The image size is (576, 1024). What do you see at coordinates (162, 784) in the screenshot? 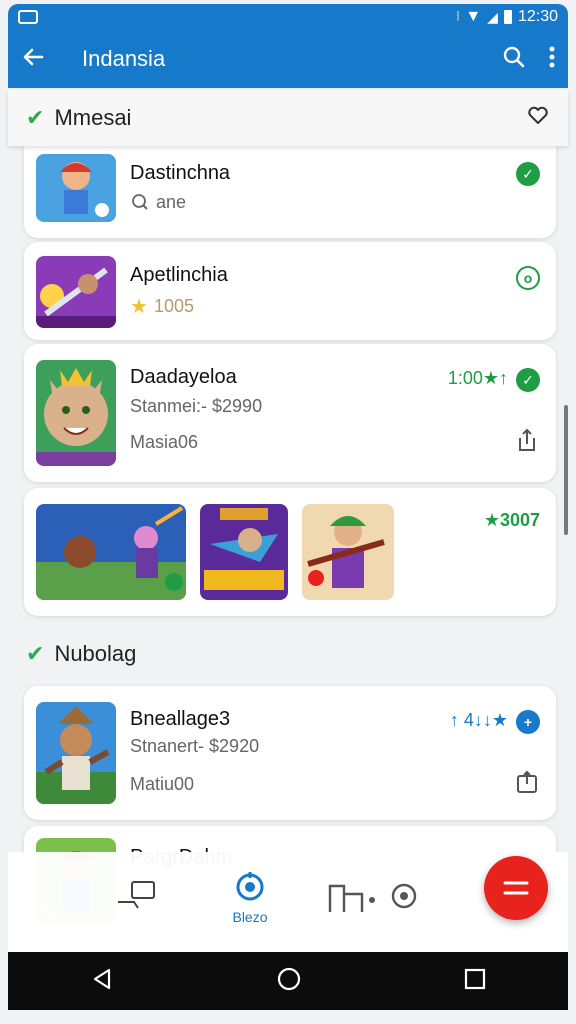
I see `app-meta: Matiu00` at bounding box center [162, 784].